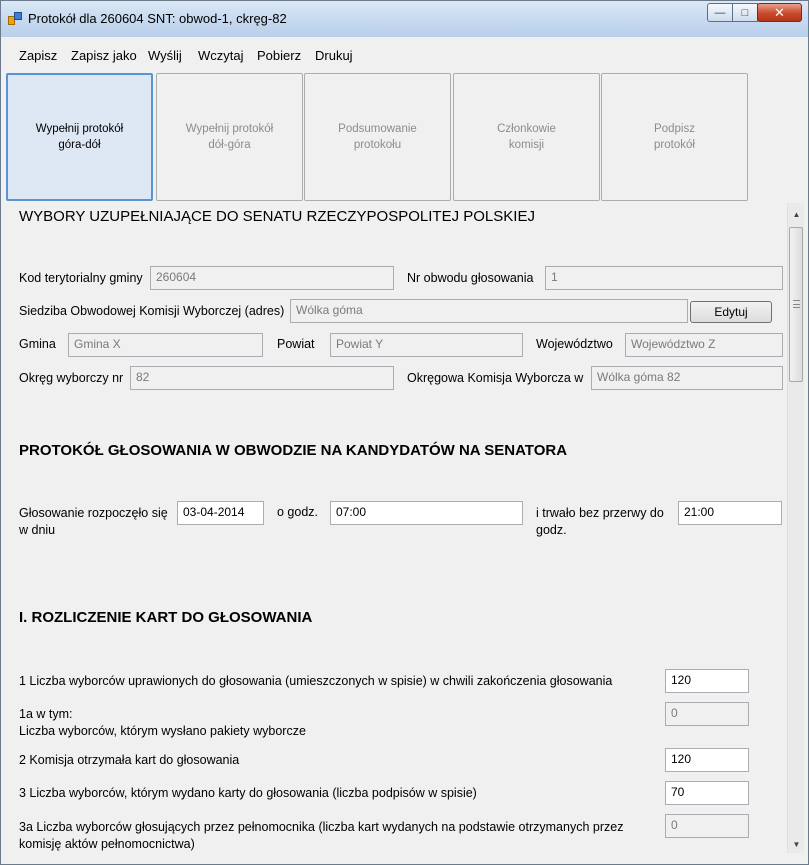 The width and height of the screenshot is (809, 865). What do you see at coordinates (720, 12) in the screenshot?
I see `minimize-button: —` at bounding box center [720, 12].